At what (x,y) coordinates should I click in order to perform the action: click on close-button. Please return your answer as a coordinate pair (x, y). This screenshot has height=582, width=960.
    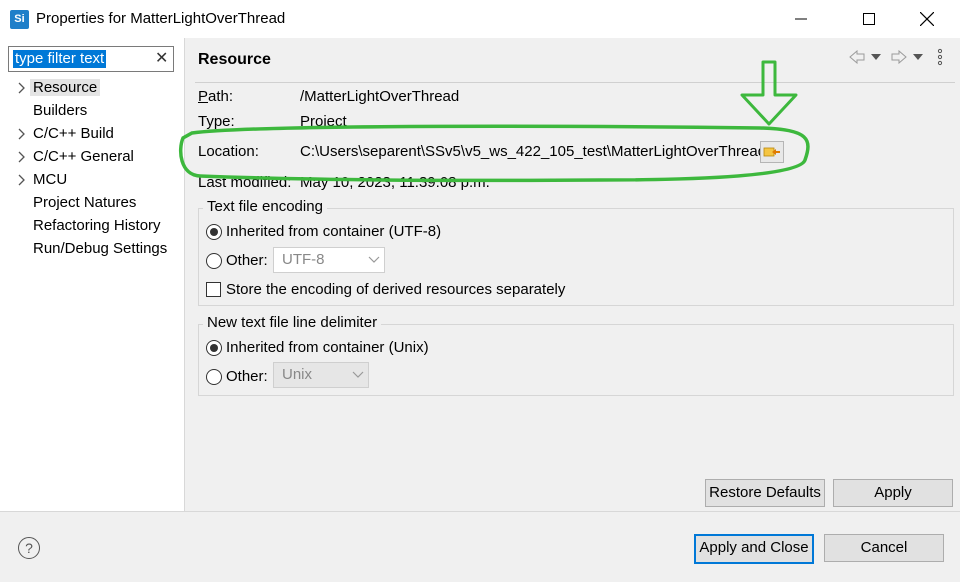
    Looking at the image, I should click on (927, 19).